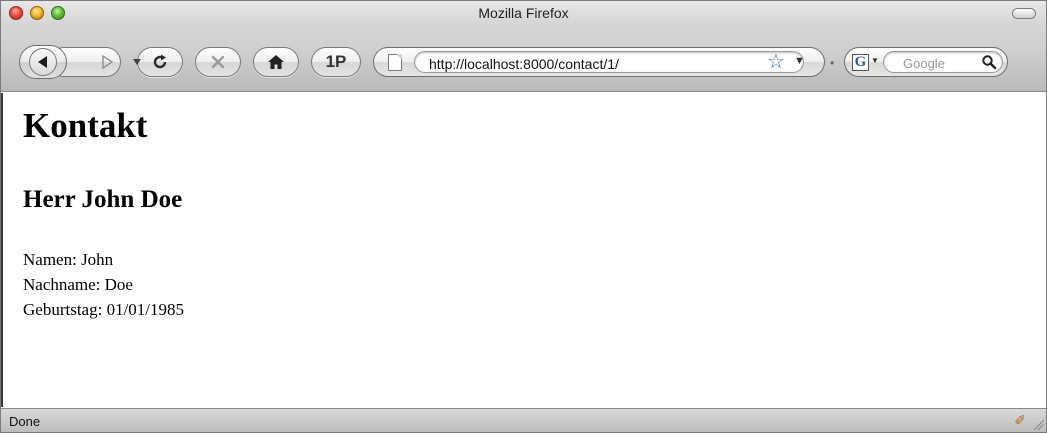  Describe the element at coordinates (395, 62) in the screenshot. I see `page-icon` at that location.